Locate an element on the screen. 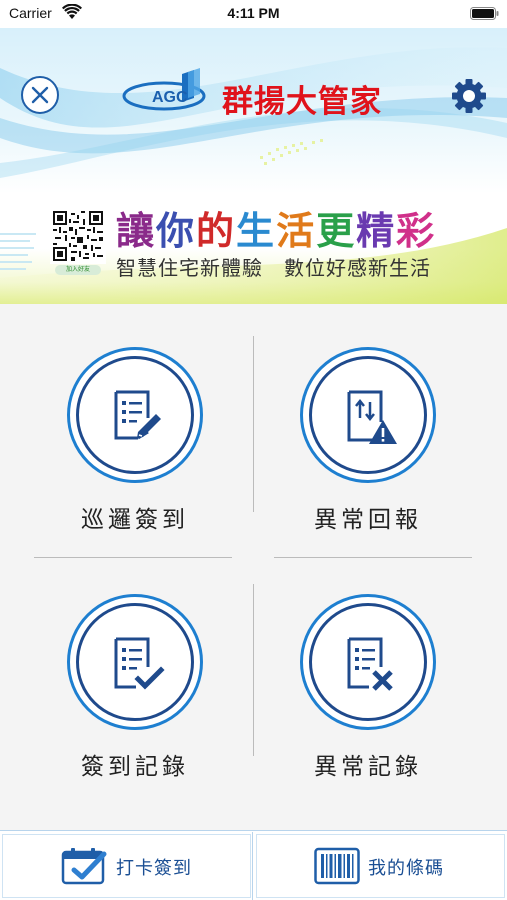 The height and width of the screenshot is (900, 507). svg-text: AGC is located at coordinates (170, 97).